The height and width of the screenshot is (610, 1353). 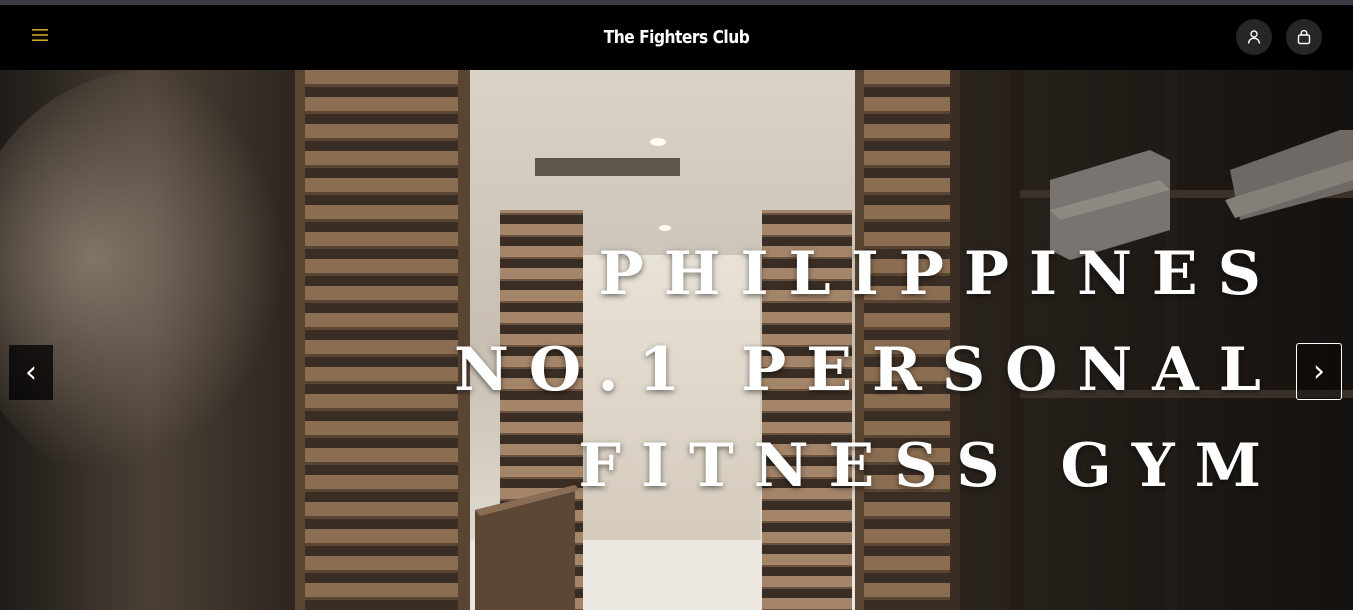 I want to click on site-logo: The Fighters Club, so click(x=677, y=37).